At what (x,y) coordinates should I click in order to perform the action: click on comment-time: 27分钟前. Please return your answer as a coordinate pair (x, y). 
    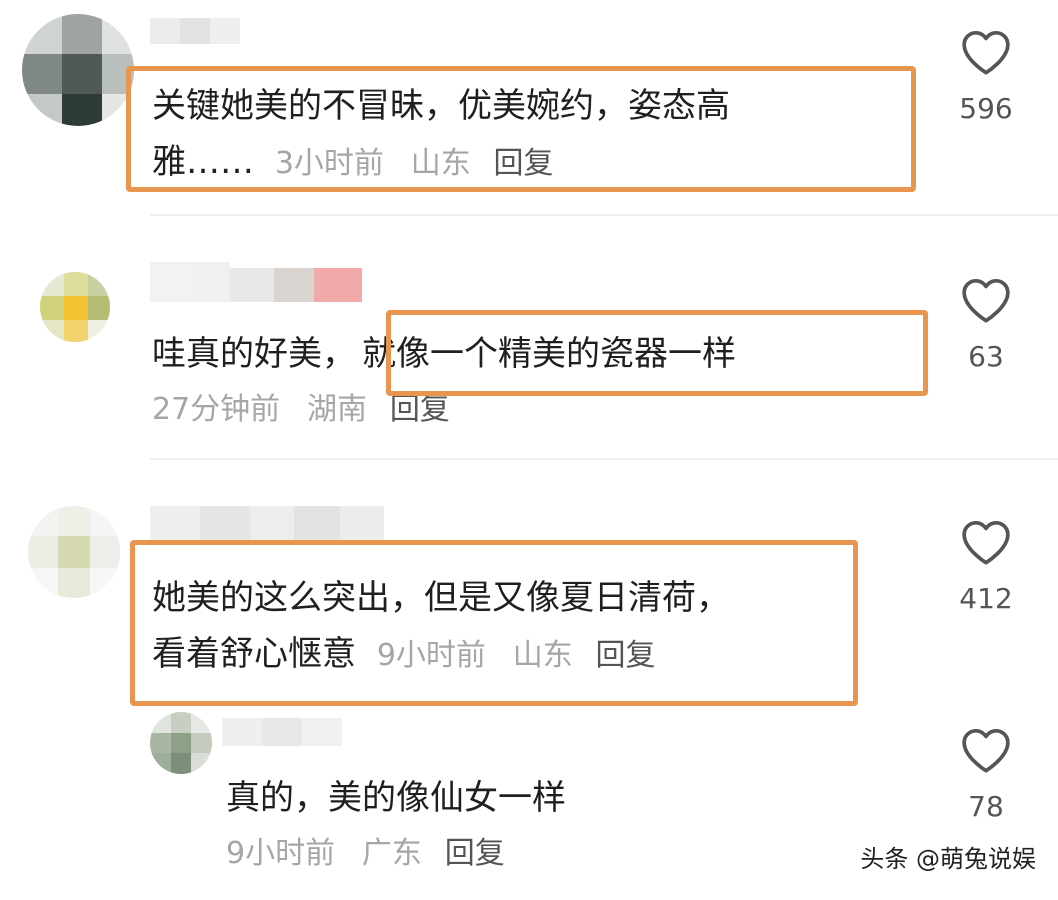
    Looking at the image, I should click on (216, 409).